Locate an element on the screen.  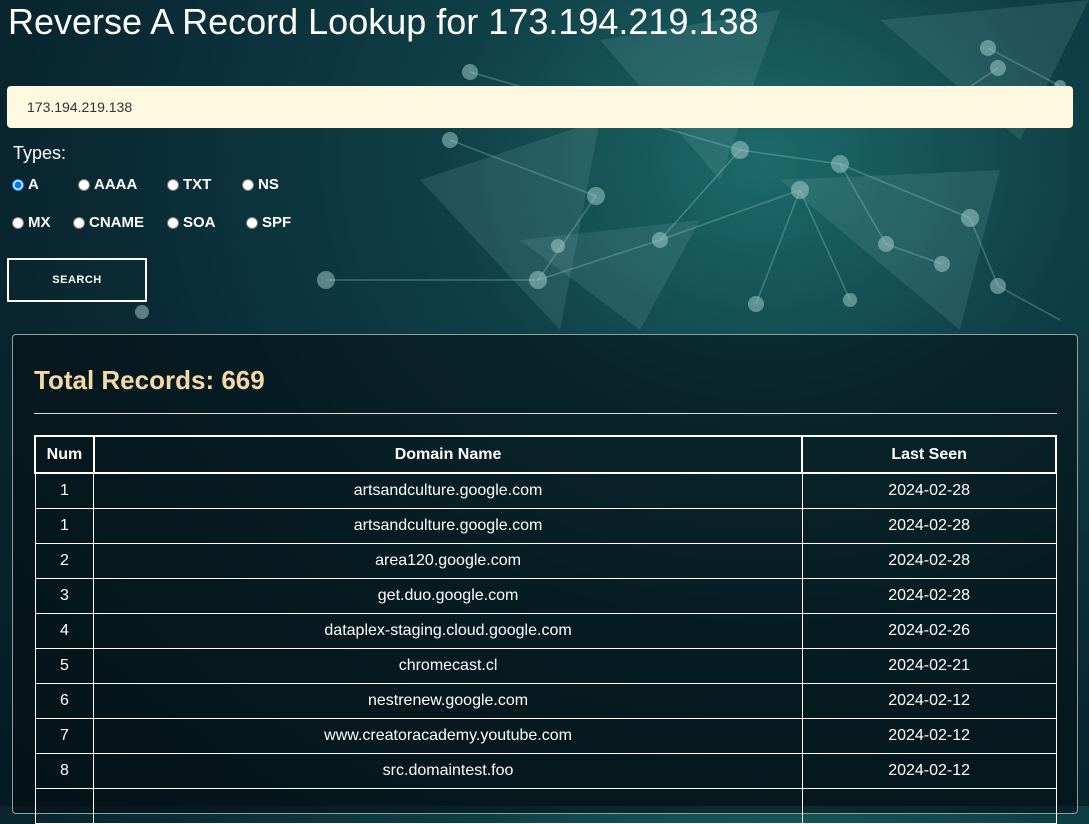
table-row: 6 nestrenew.google.com 2024-02-12 is located at coordinates (545, 701).